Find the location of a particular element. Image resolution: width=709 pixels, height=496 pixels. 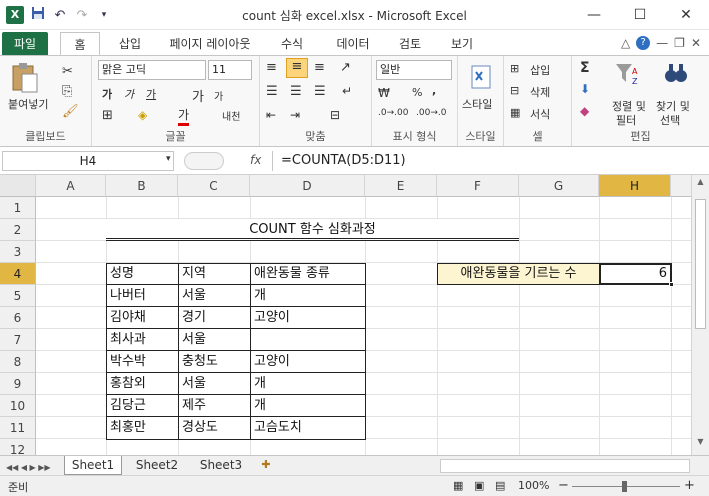

fill-icon: ⬇ is located at coordinates (585, 89).